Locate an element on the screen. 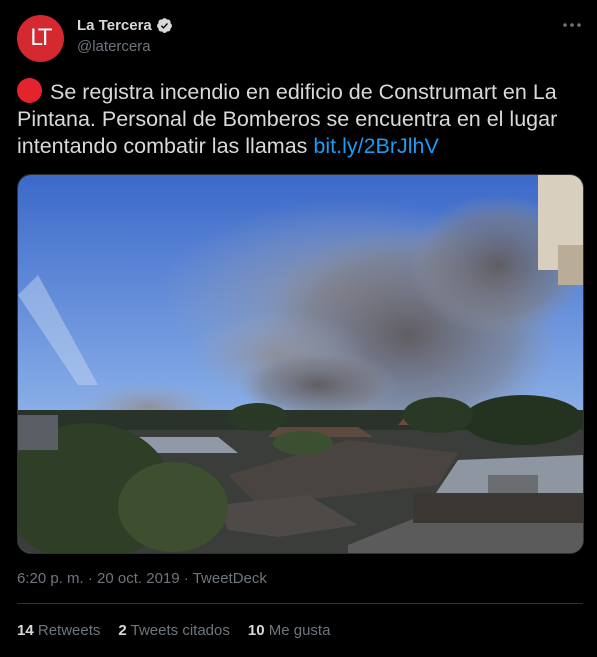 This screenshot has width=597, height=657. tweet-source: TweetDeck is located at coordinates (230, 578).